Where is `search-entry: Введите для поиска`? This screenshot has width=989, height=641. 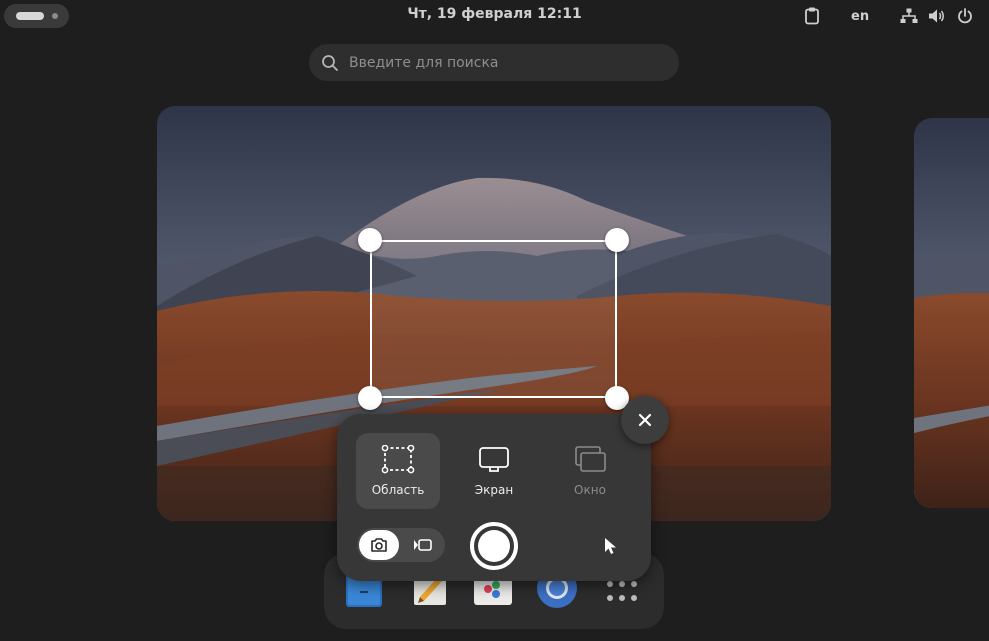 search-entry: Введите для поиска is located at coordinates (494, 62).